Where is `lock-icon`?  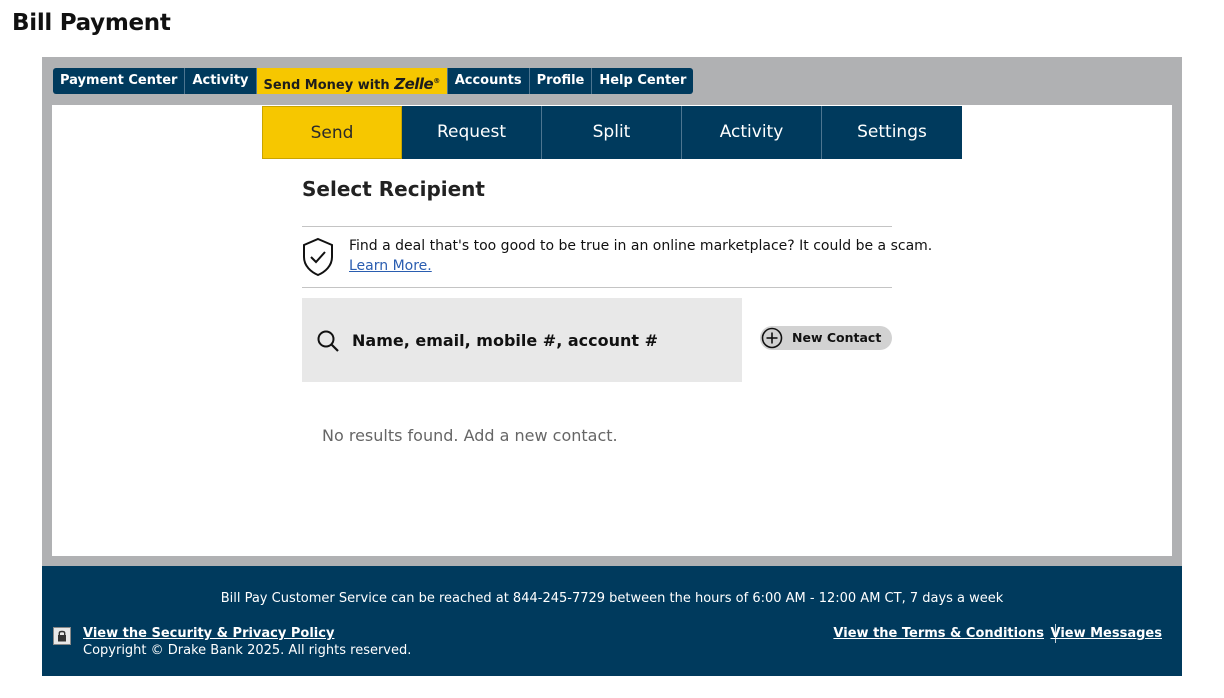
lock-icon is located at coordinates (62, 636).